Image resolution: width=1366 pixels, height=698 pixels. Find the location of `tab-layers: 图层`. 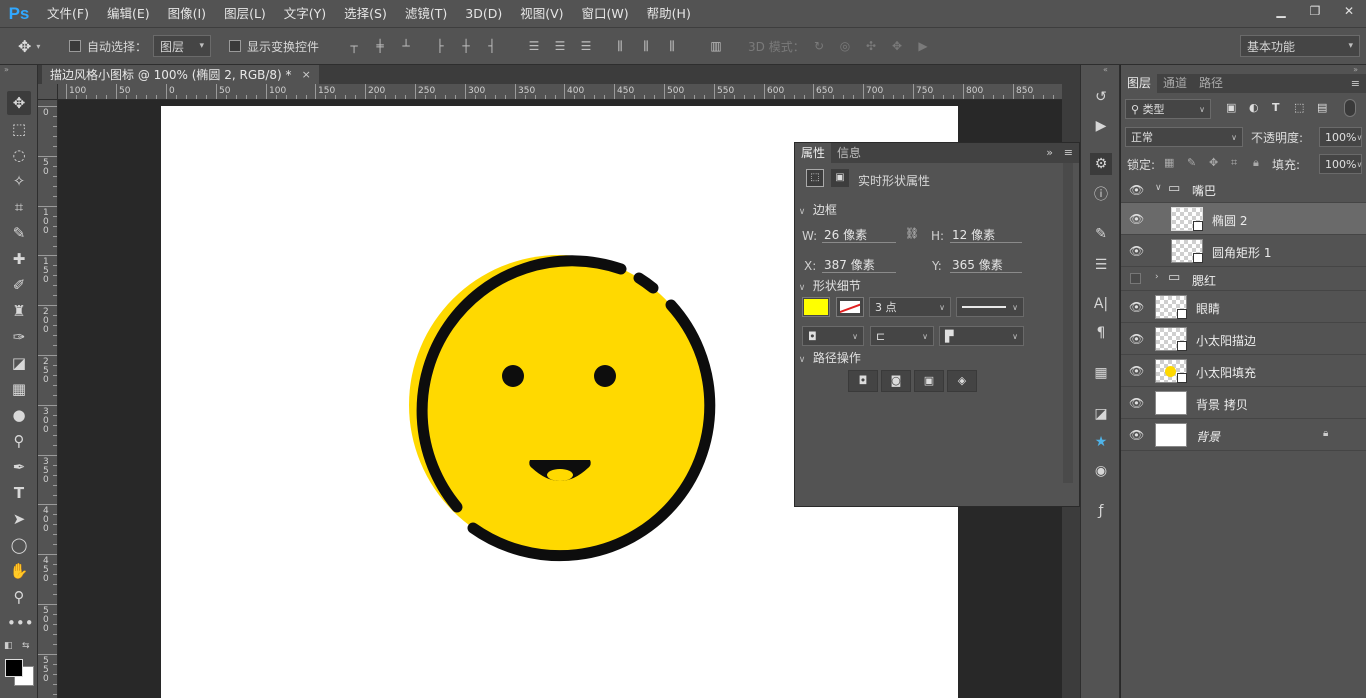

tab-layers: 图层 is located at coordinates (1139, 83).